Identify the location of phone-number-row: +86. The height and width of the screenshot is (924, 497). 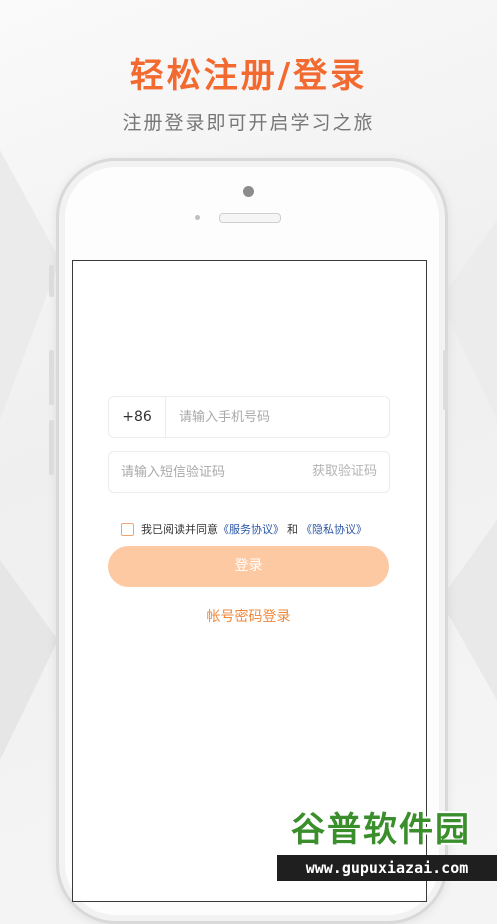
(251, 417).